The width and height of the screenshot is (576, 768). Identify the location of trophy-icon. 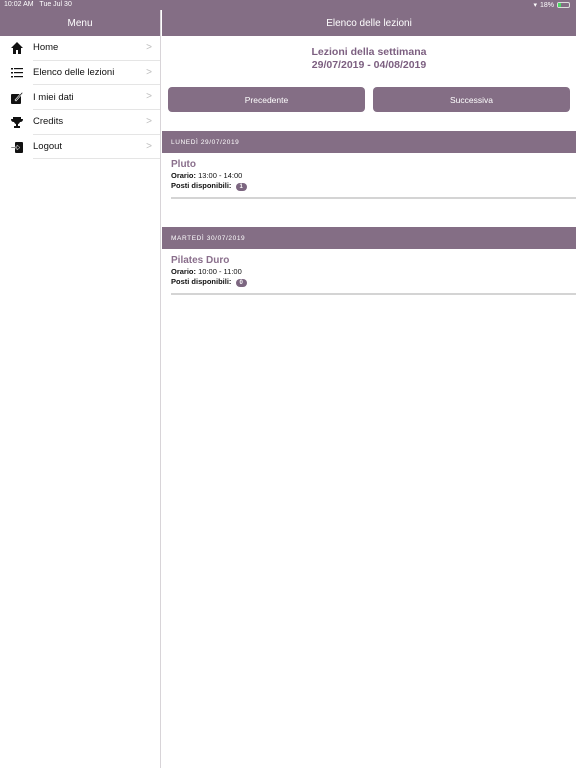
(16, 122).